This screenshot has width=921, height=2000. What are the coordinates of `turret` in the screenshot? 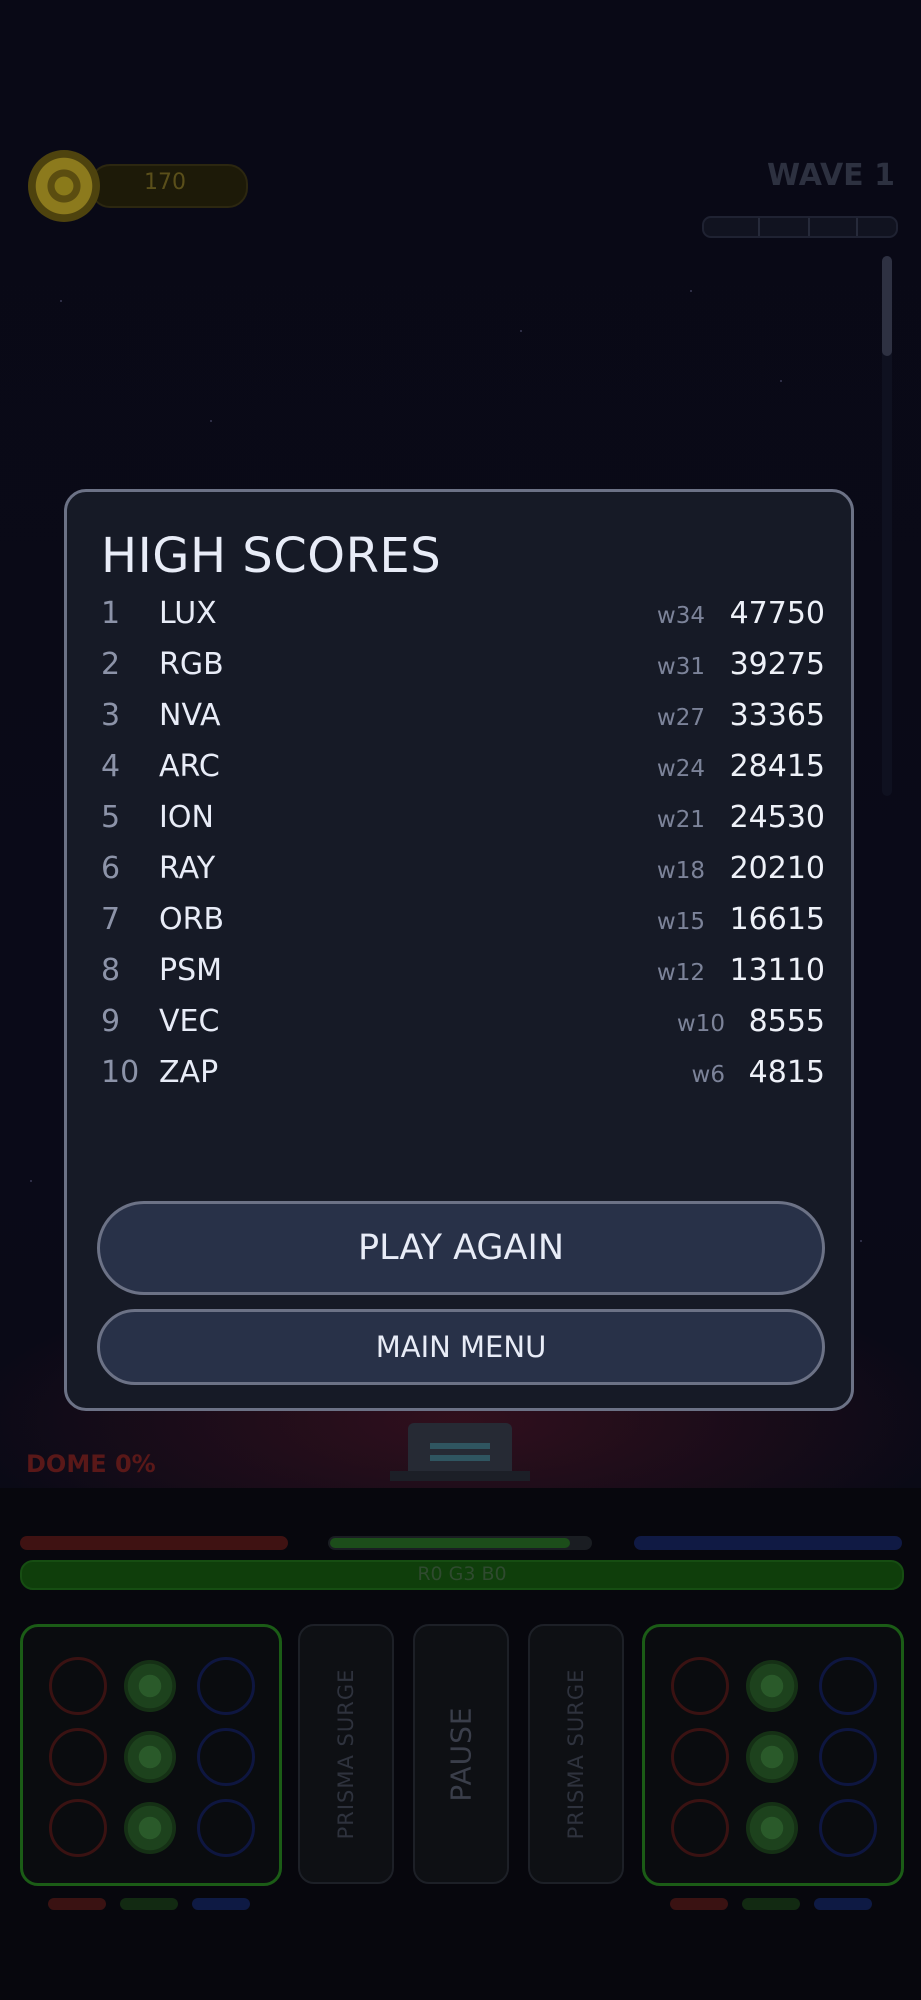 It's located at (460, 1445).